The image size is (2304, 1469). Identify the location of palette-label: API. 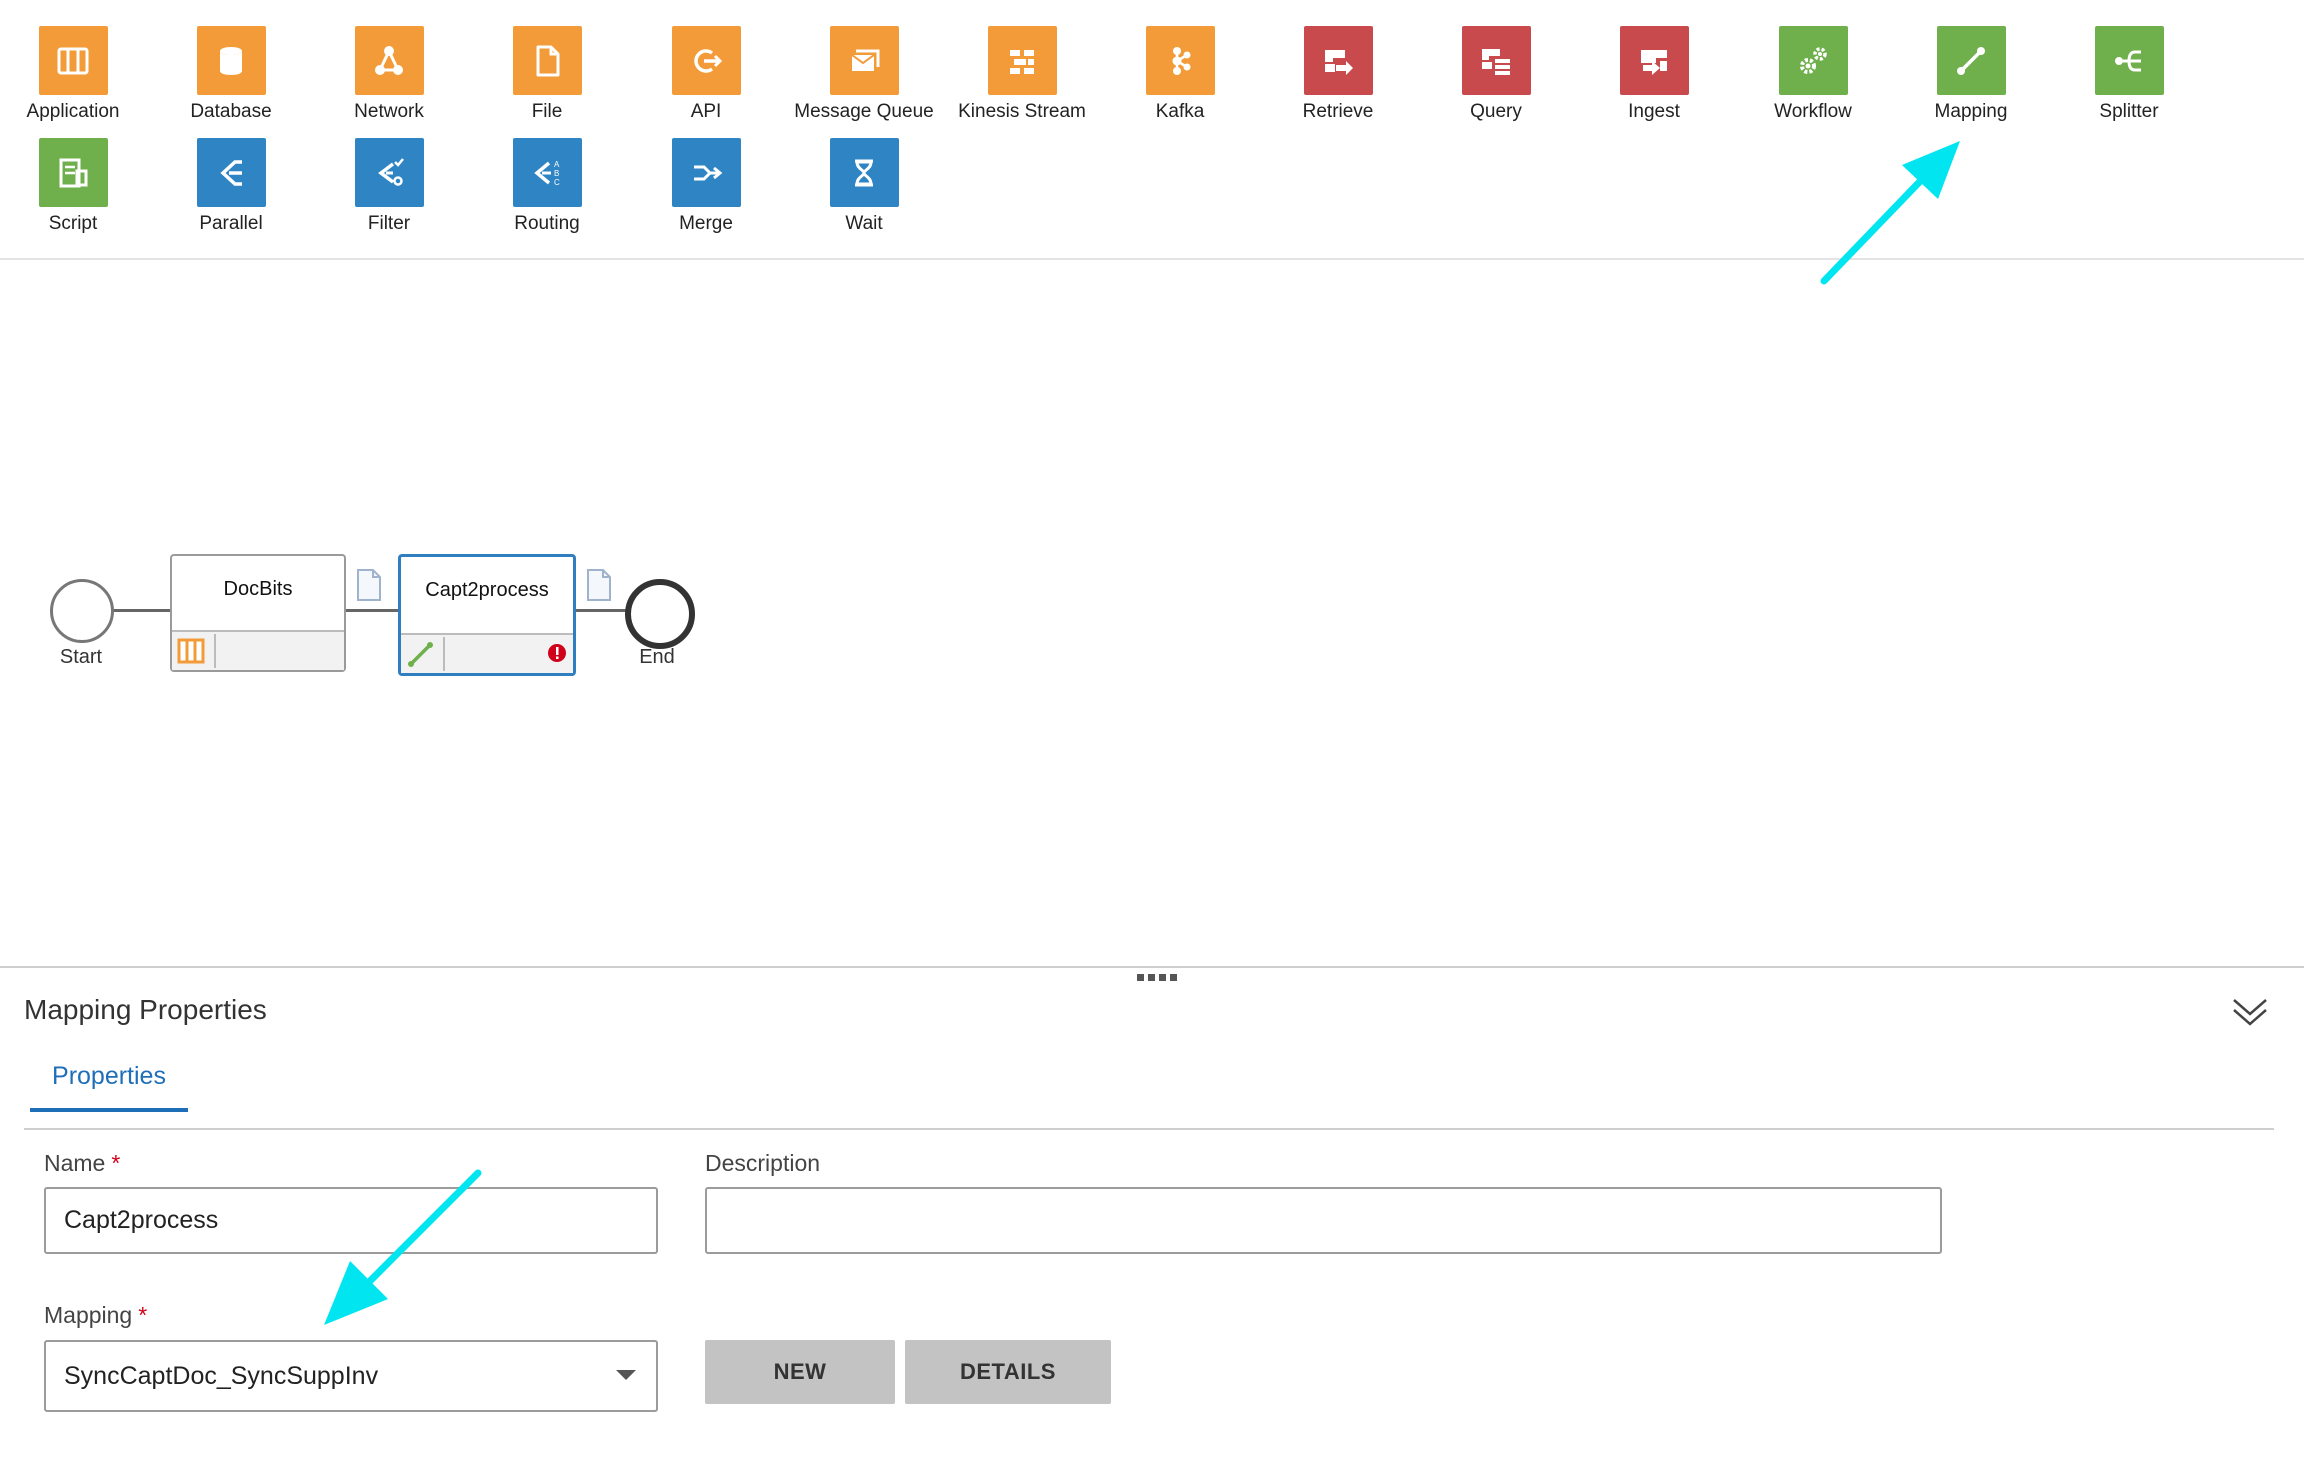
(706, 111).